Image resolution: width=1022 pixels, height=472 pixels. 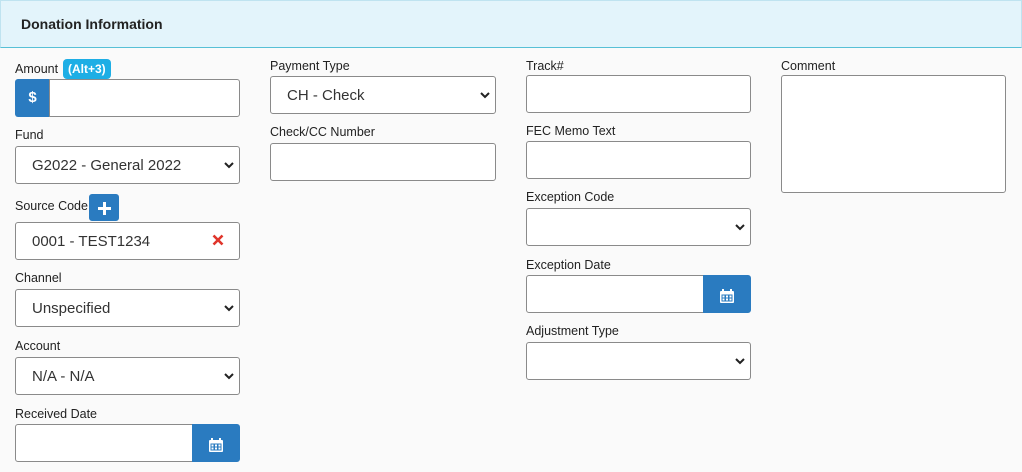 I want to click on adjustment-type-label: Adjustment Type, so click(x=572, y=331).